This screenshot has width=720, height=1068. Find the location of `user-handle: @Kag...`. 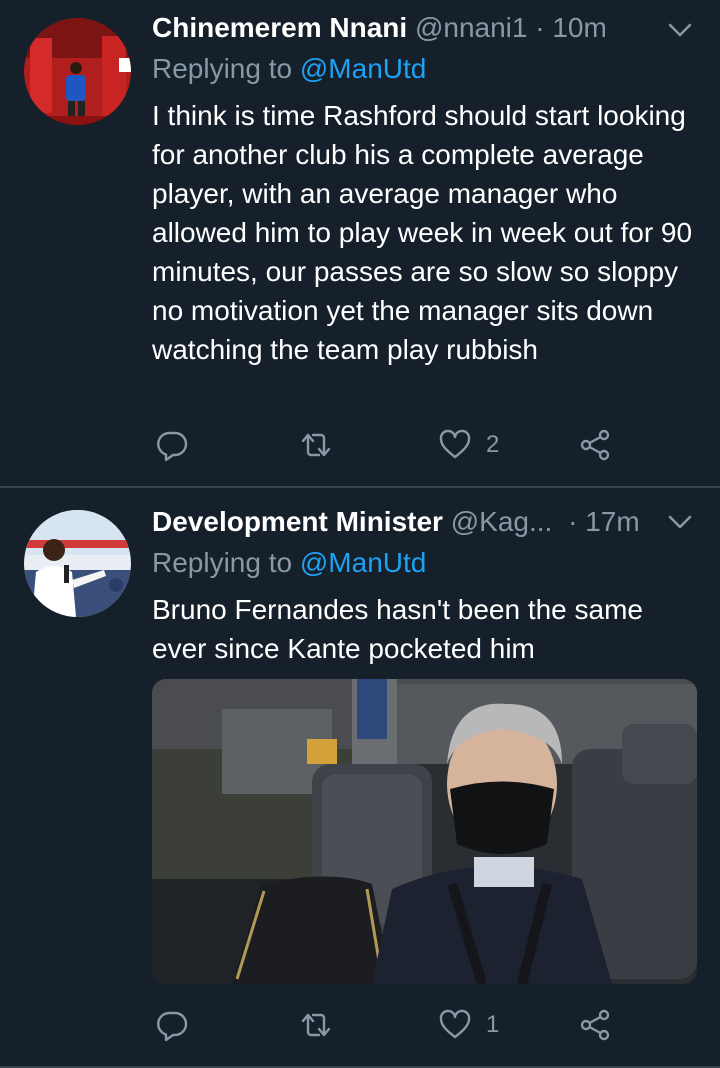

user-handle: @Kag... is located at coordinates (502, 521).